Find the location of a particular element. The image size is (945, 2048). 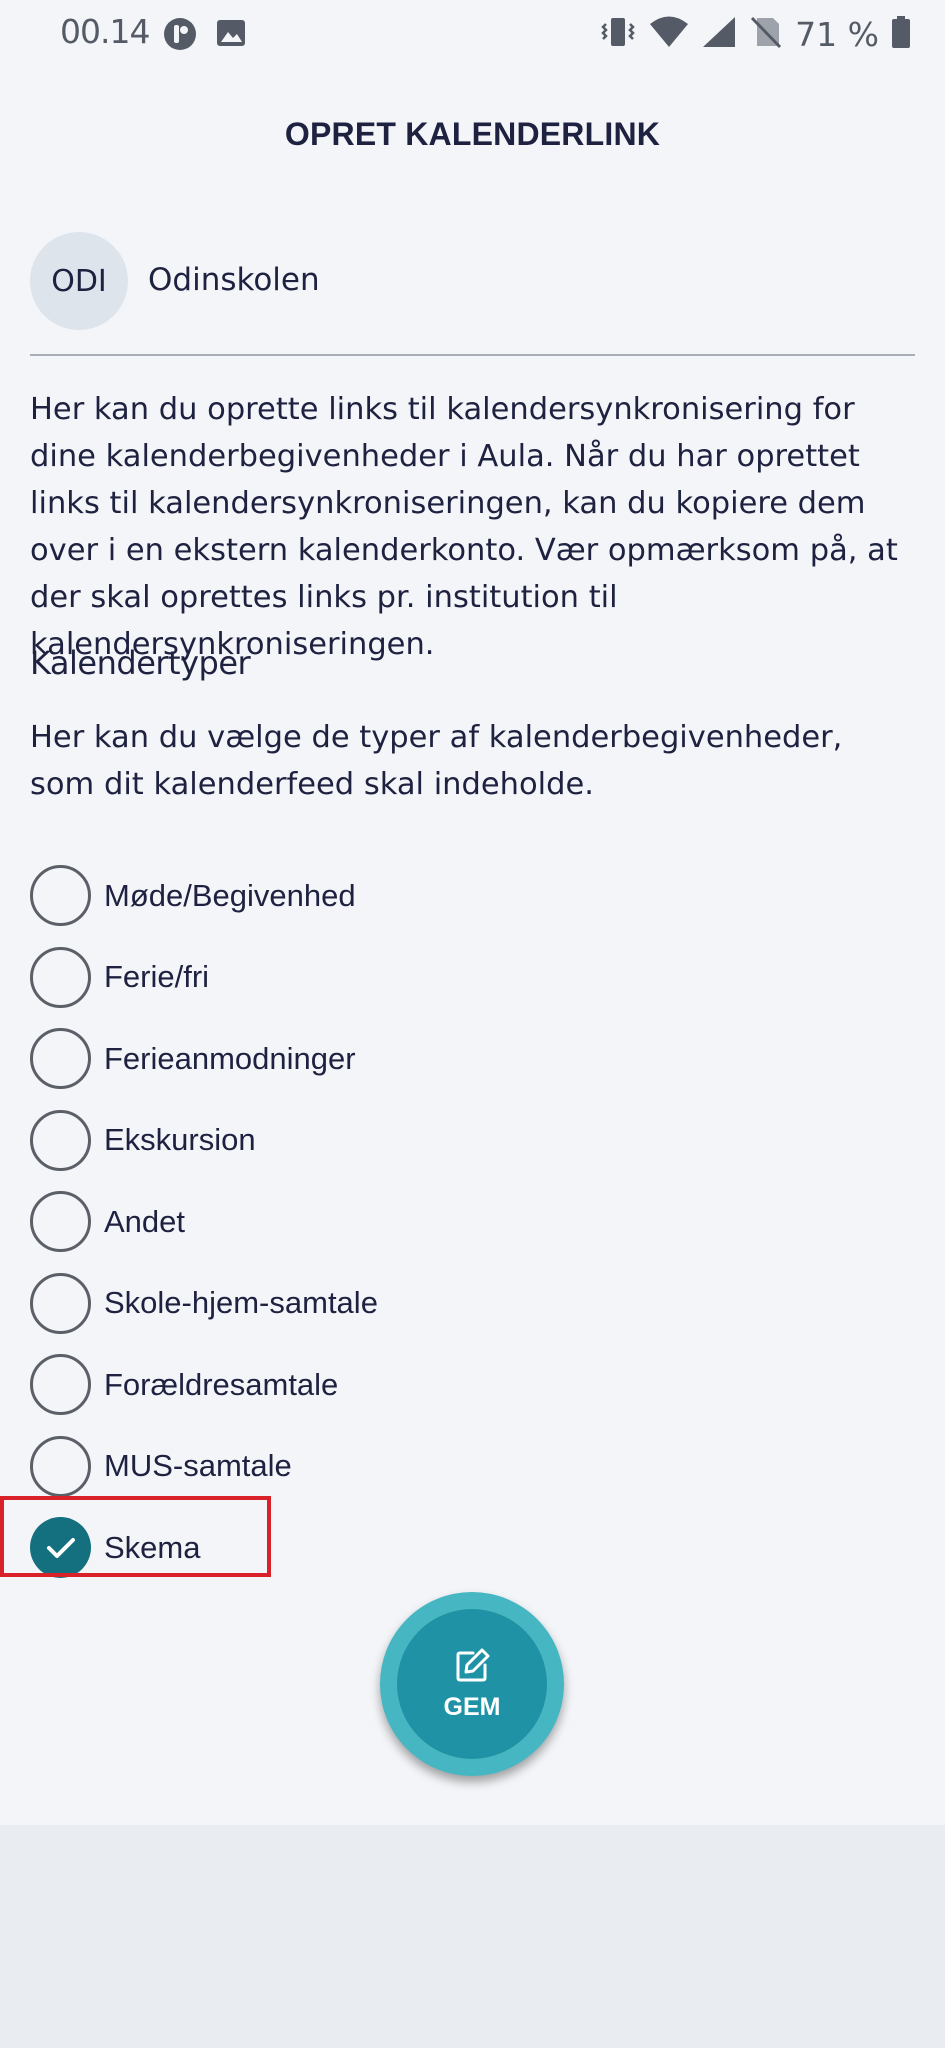

divider is located at coordinates (472, 355).